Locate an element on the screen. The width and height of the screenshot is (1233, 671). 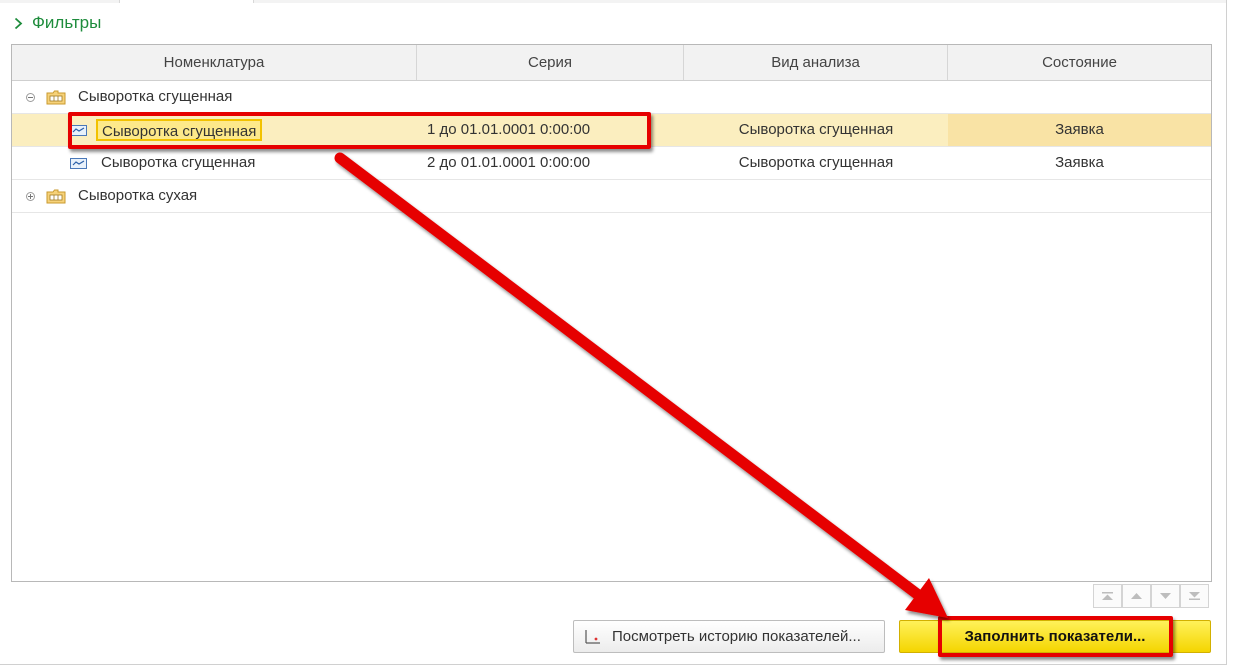
table-header: Номенклатура Серия Вид анализа Состояние is located at coordinates (611, 63).